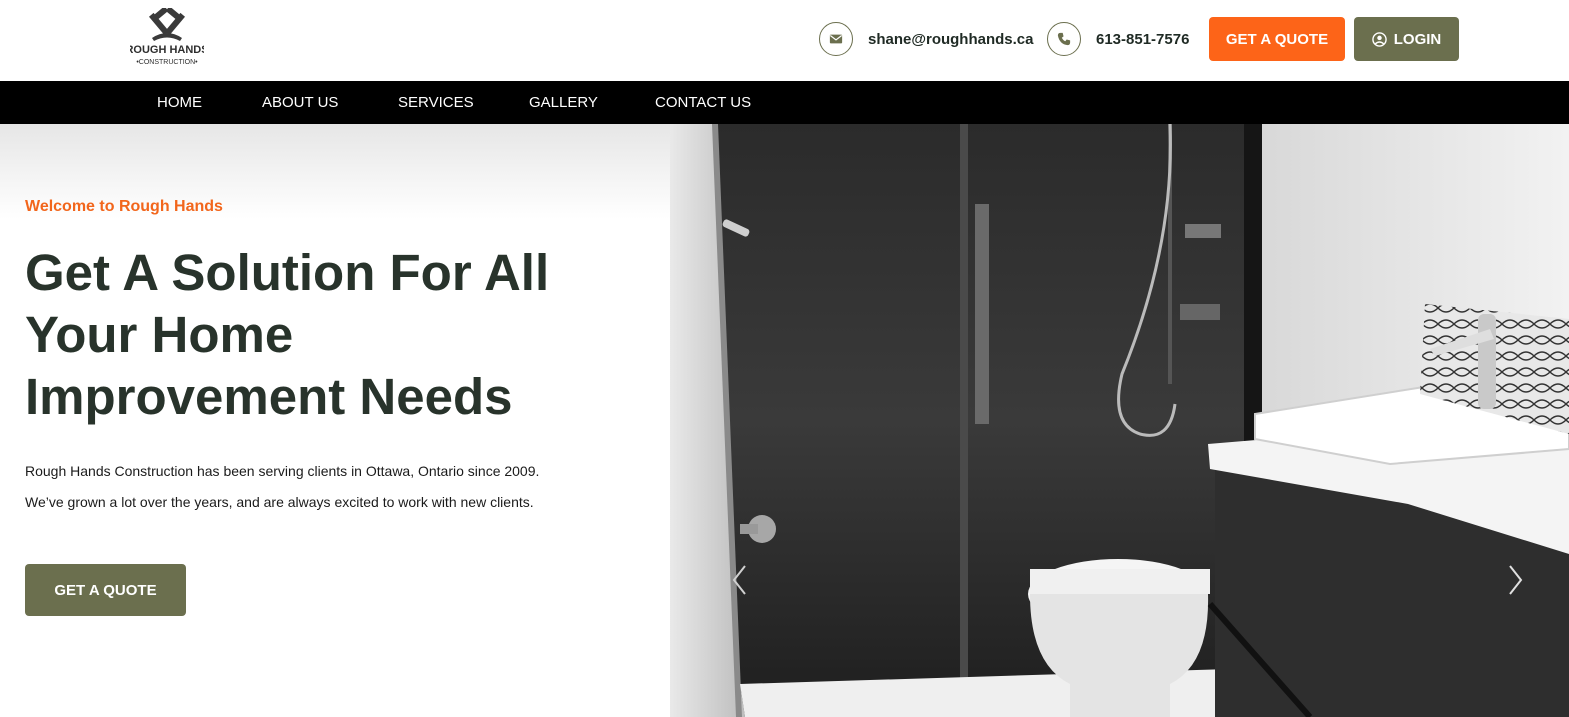  I want to click on chevron-right-icon, so click(1516, 580).